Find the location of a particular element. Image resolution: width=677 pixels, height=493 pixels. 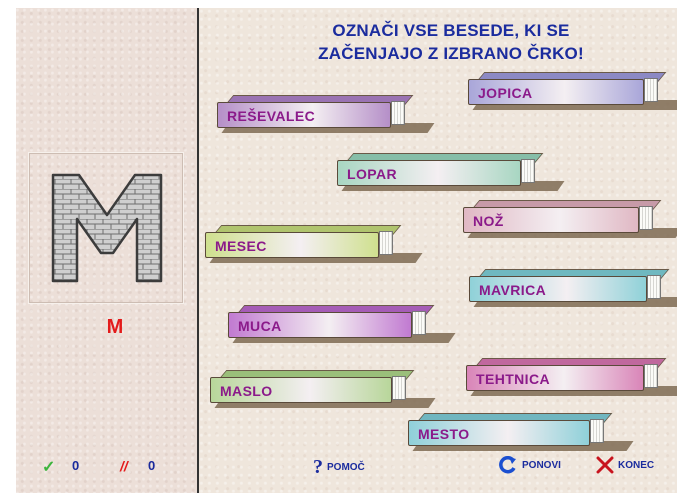

repeat-button: PONOVI is located at coordinates (529, 465).